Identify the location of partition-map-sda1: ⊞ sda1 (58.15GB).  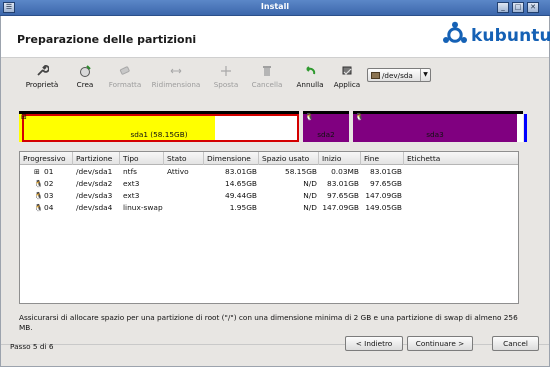
(159, 127).